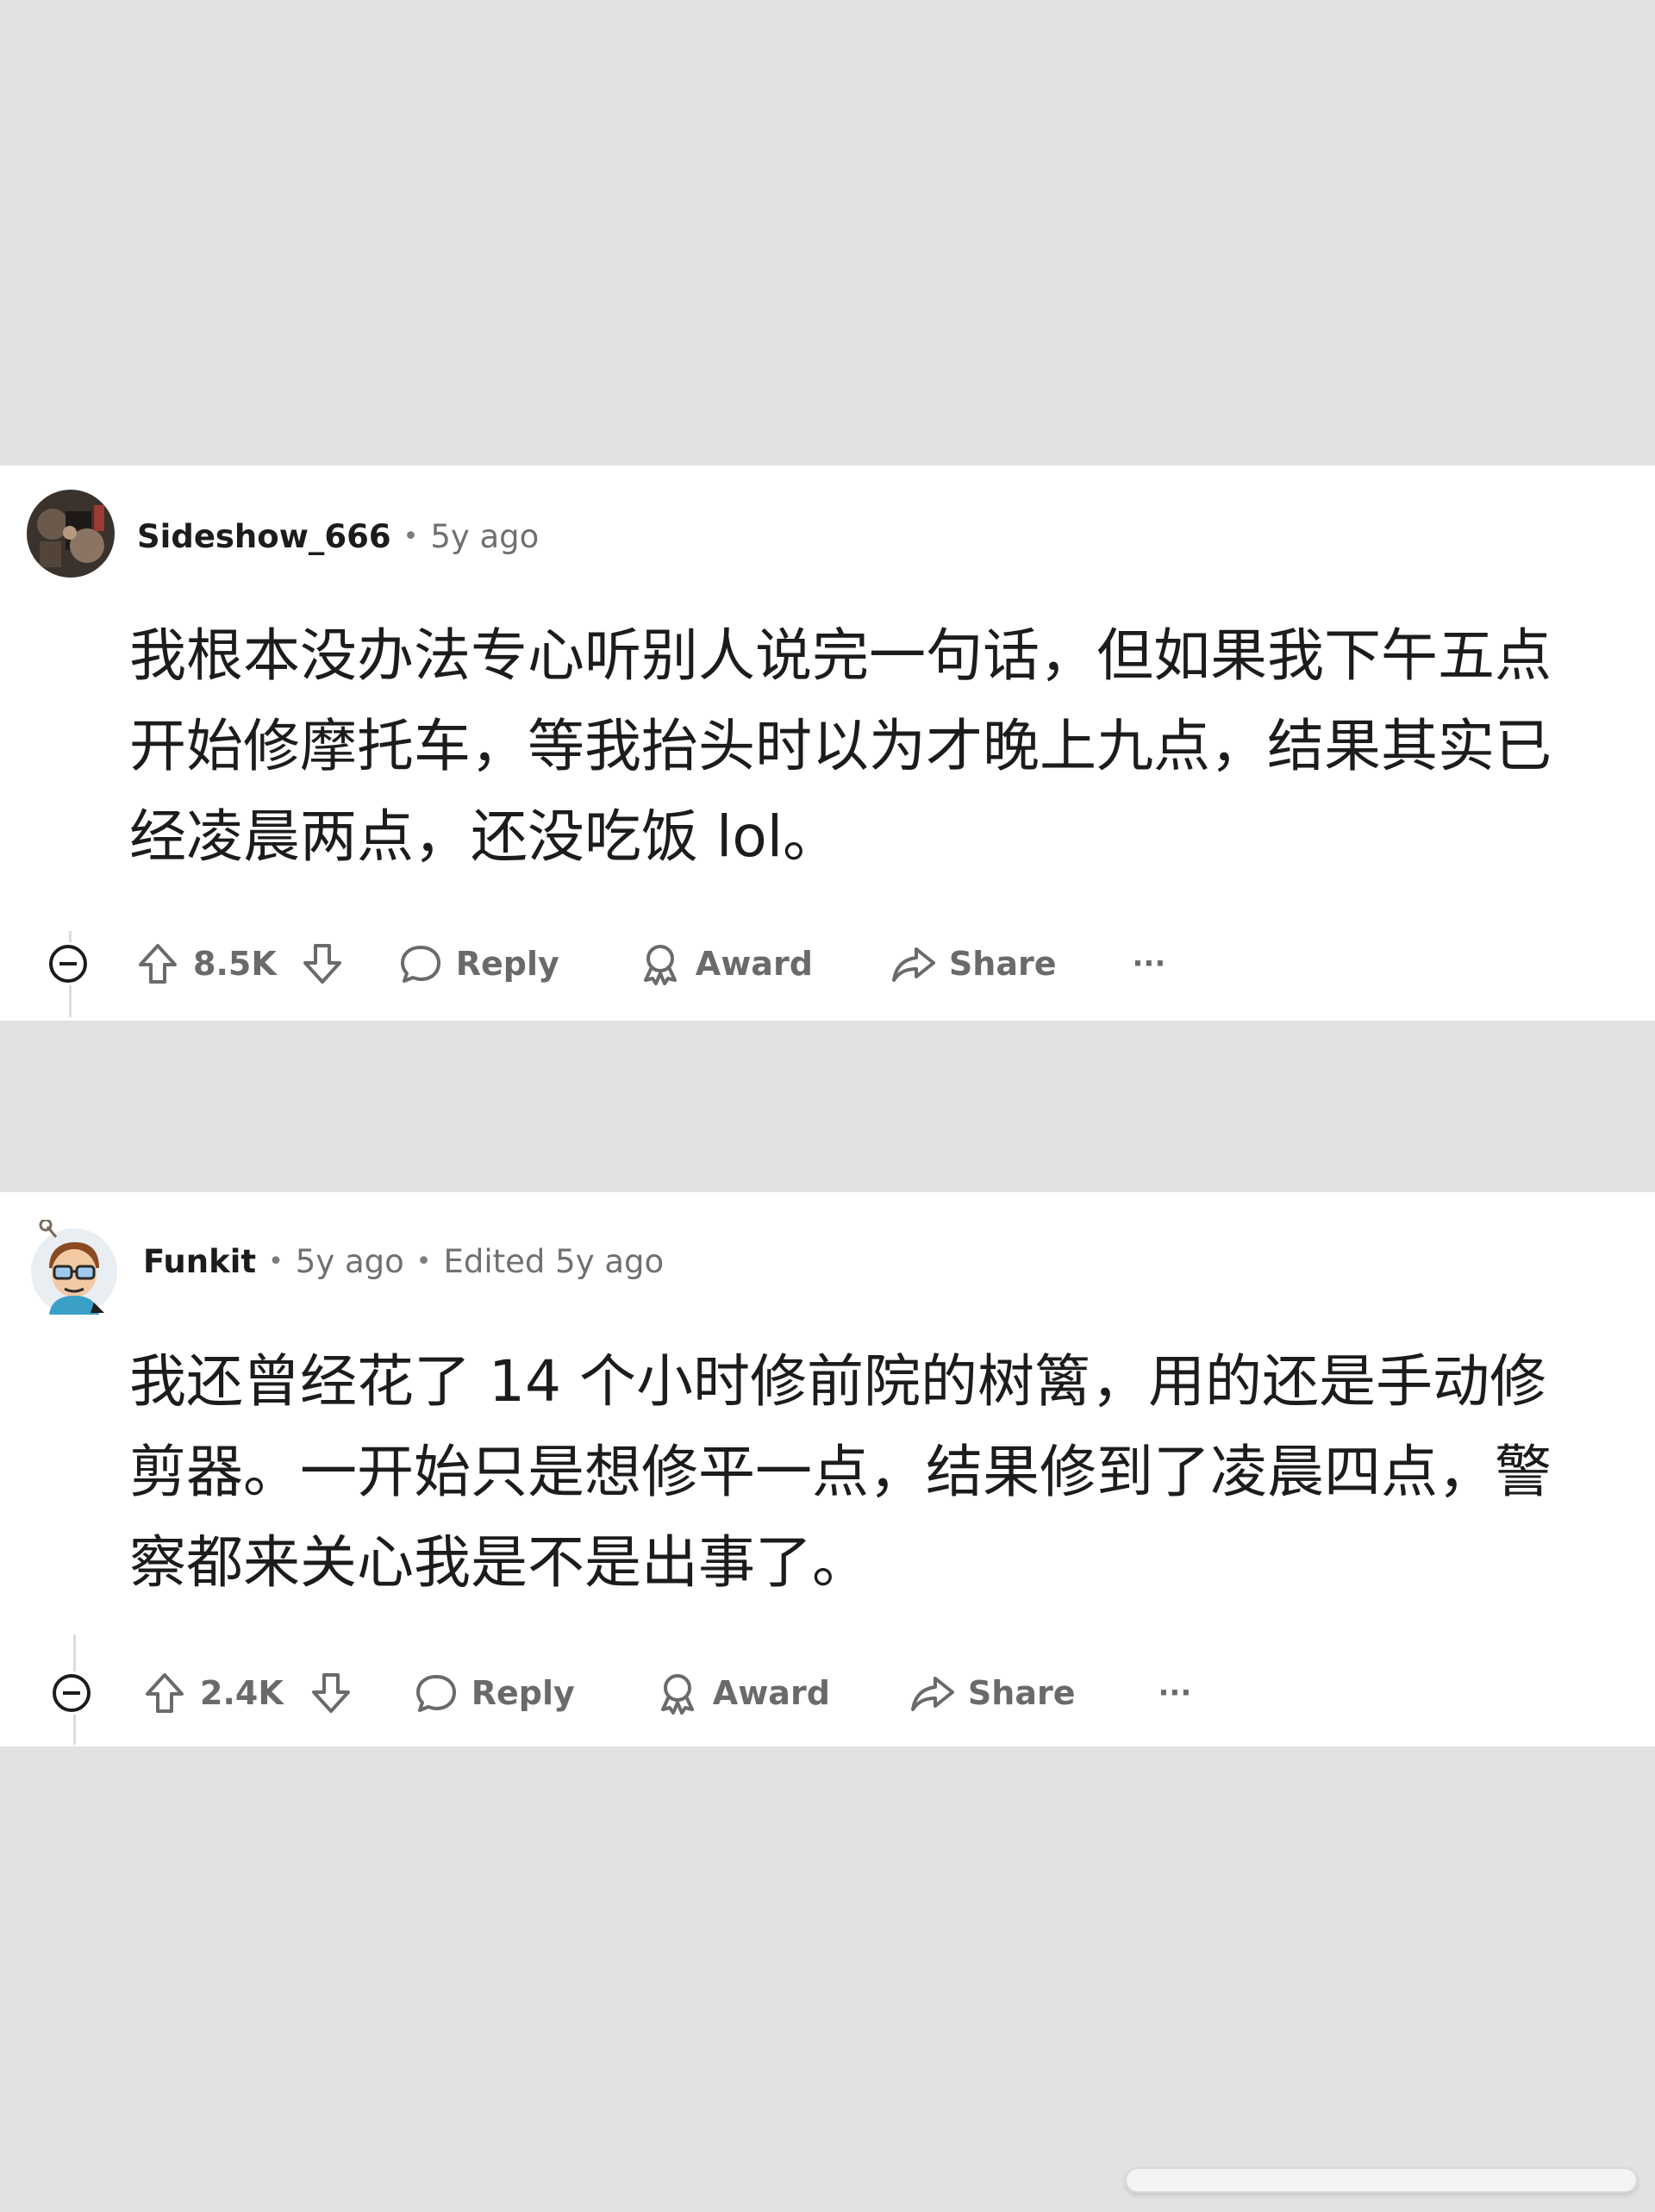 This screenshot has height=2212, width=1655. I want to click on vote-score: 8.5K, so click(235, 964).